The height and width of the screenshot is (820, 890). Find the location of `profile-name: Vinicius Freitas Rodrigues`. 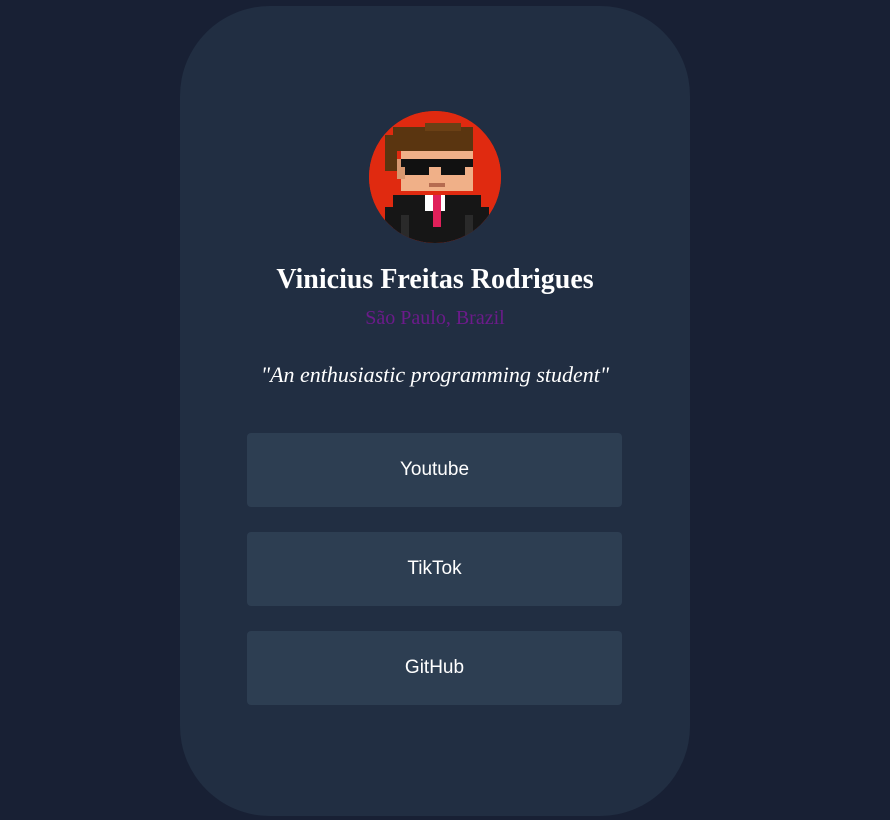

profile-name: Vinicius Freitas Rodrigues is located at coordinates (435, 279).